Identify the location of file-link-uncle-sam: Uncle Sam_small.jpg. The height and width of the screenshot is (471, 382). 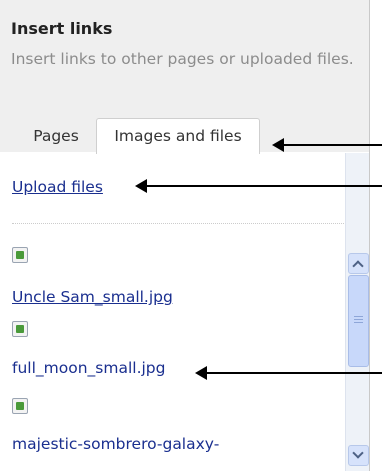
(92, 297).